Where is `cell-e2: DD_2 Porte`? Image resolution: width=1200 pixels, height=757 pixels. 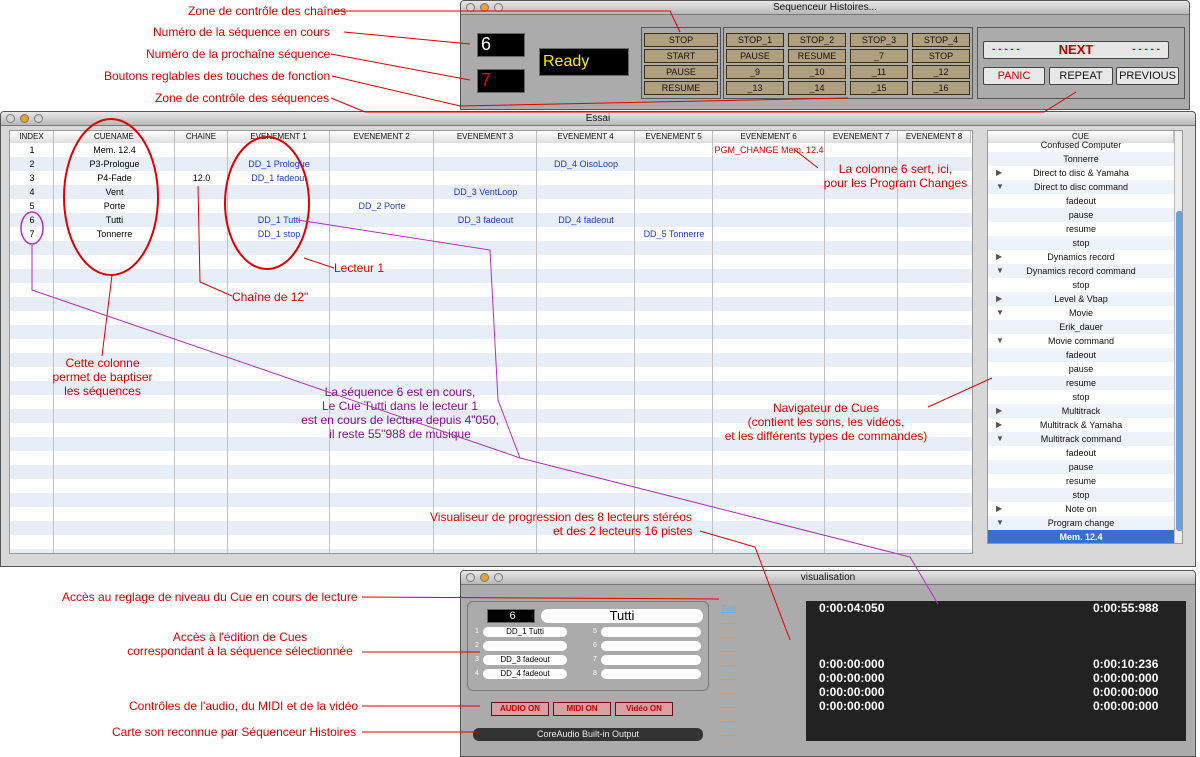 cell-e2: DD_2 Porte is located at coordinates (382, 206).